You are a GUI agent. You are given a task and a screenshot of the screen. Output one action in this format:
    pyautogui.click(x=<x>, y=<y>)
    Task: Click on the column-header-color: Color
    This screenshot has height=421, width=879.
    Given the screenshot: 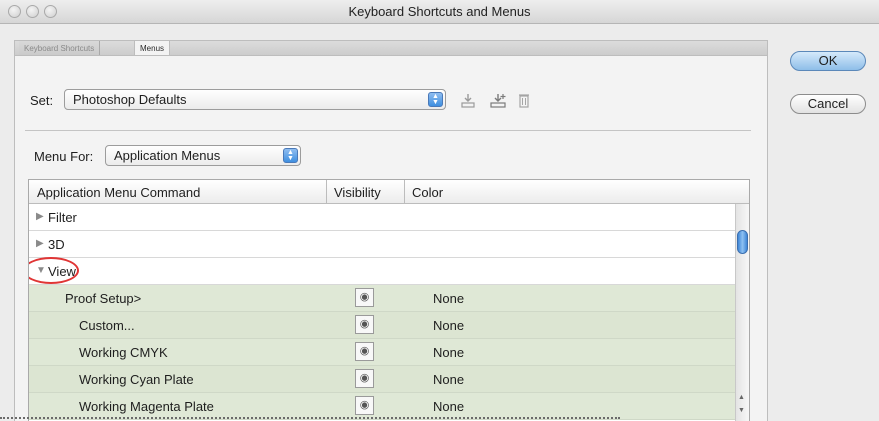 What is the action you would take?
    pyautogui.click(x=427, y=192)
    